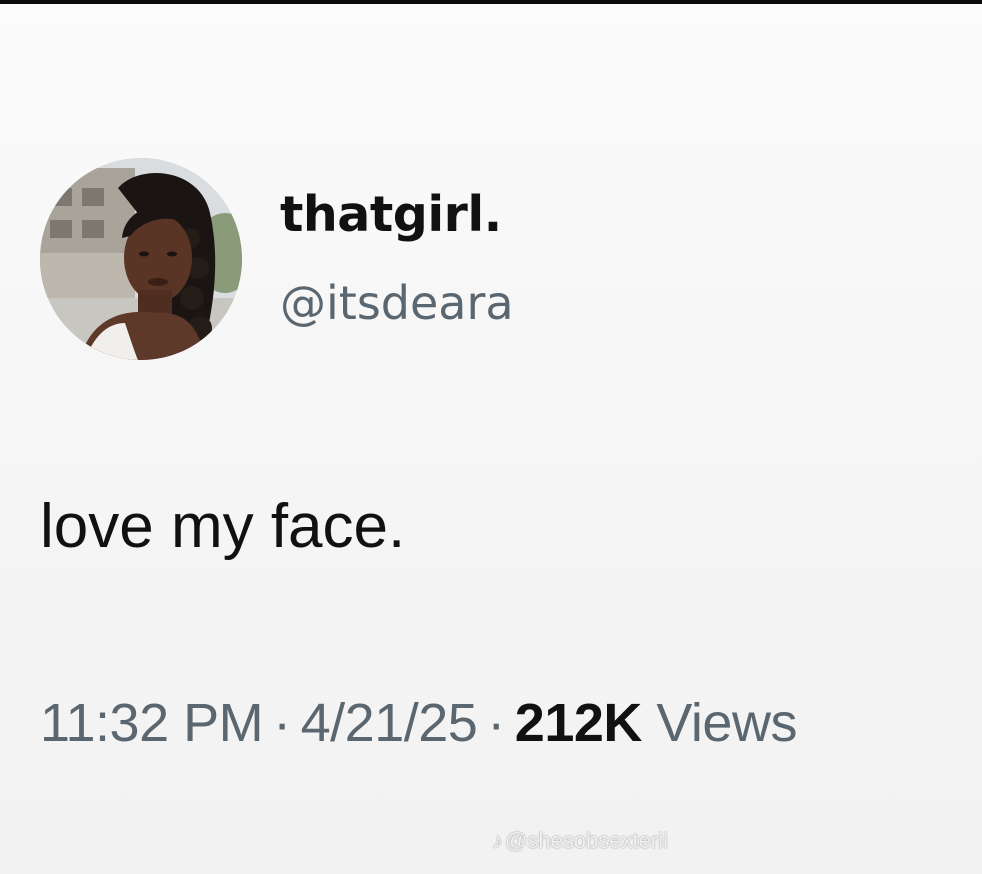  I want to click on display-name: thatgirl., so click(391, 214).